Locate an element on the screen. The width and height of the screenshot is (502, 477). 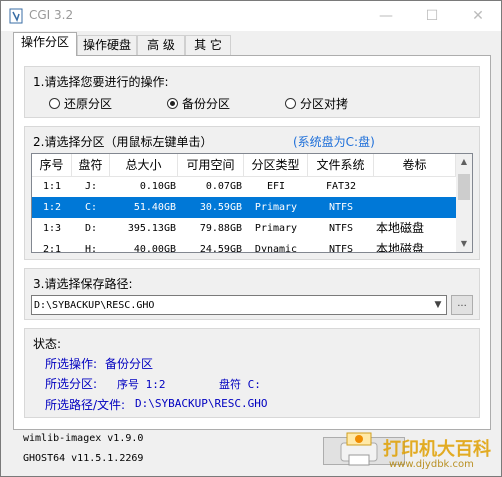
scroll-thumb is located at coordinates (464, 187).